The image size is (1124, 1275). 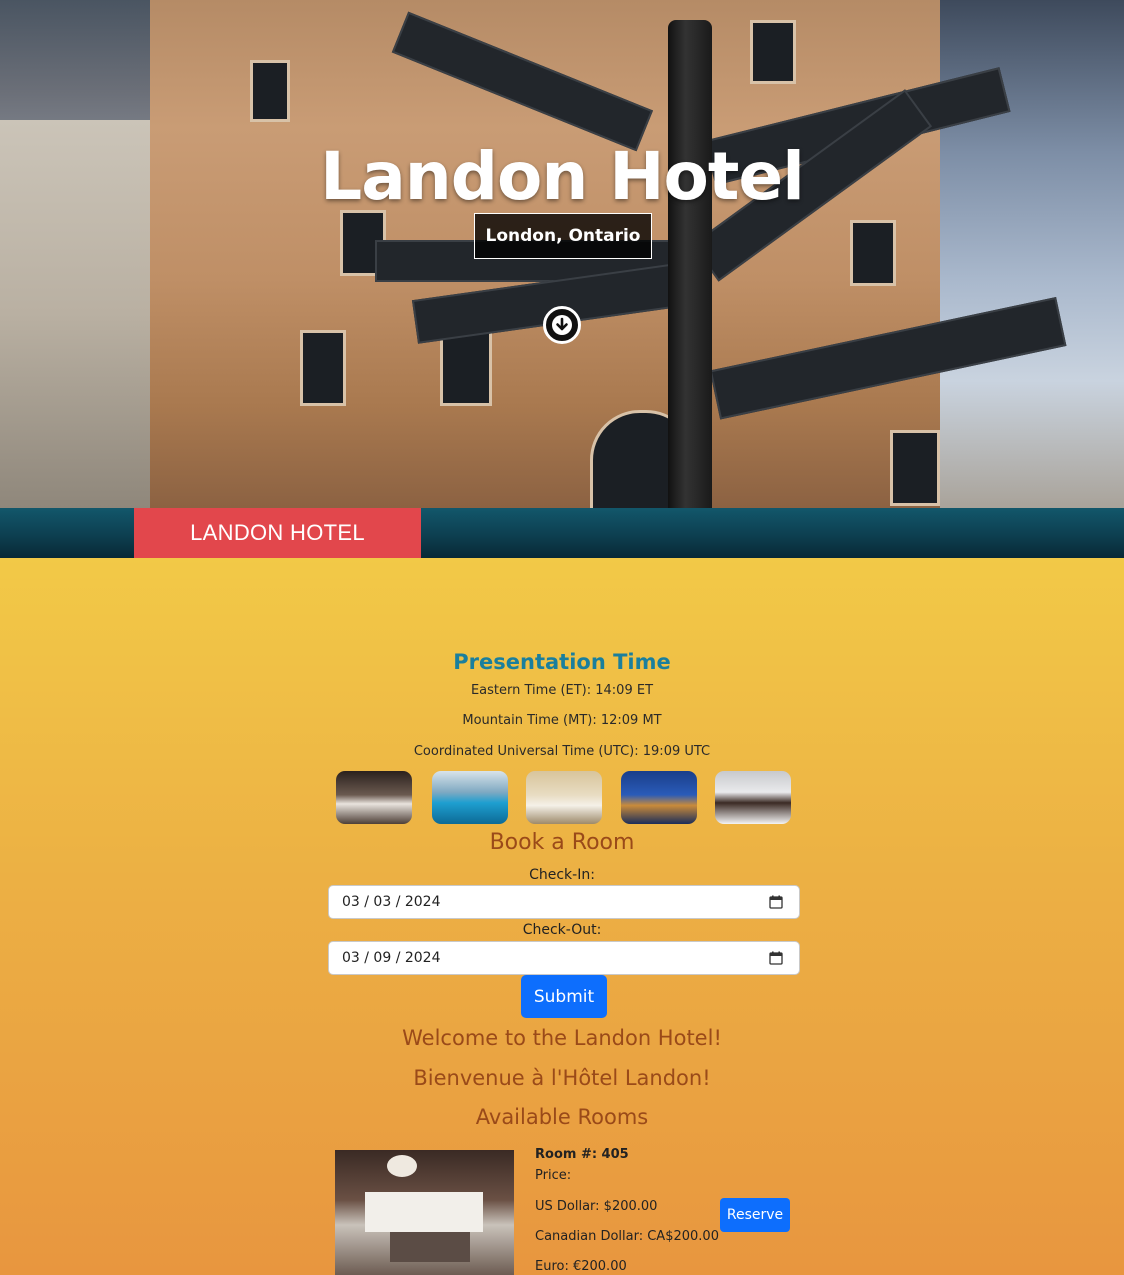 I want to click on room-image-bed, so click(x=424, y=1212).